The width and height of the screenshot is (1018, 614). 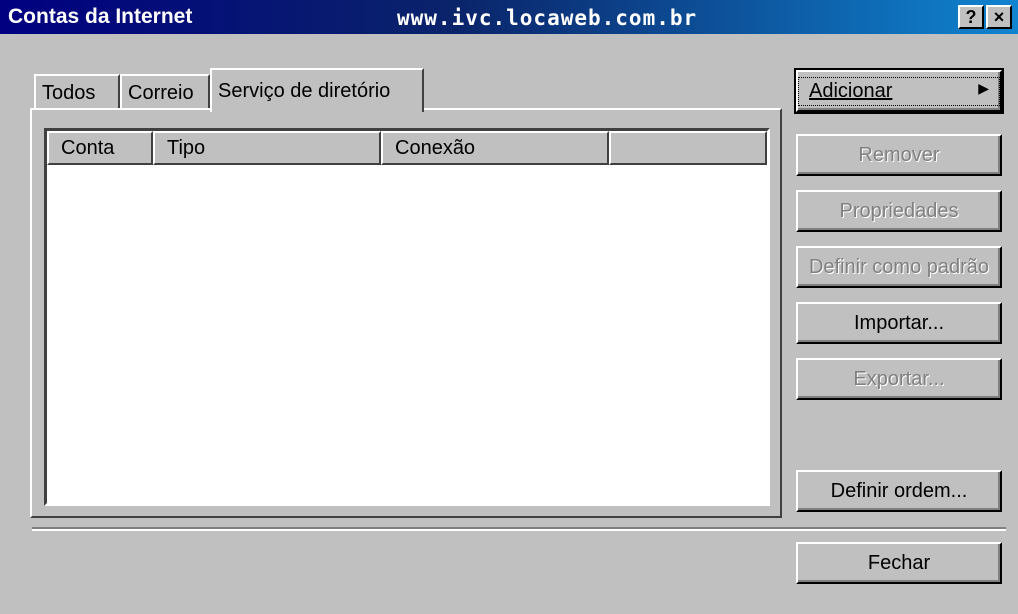 What do you see at coordinates (971, 17) in the screenshot?
I see `help-button: ?` at bounding box center [971, 17].